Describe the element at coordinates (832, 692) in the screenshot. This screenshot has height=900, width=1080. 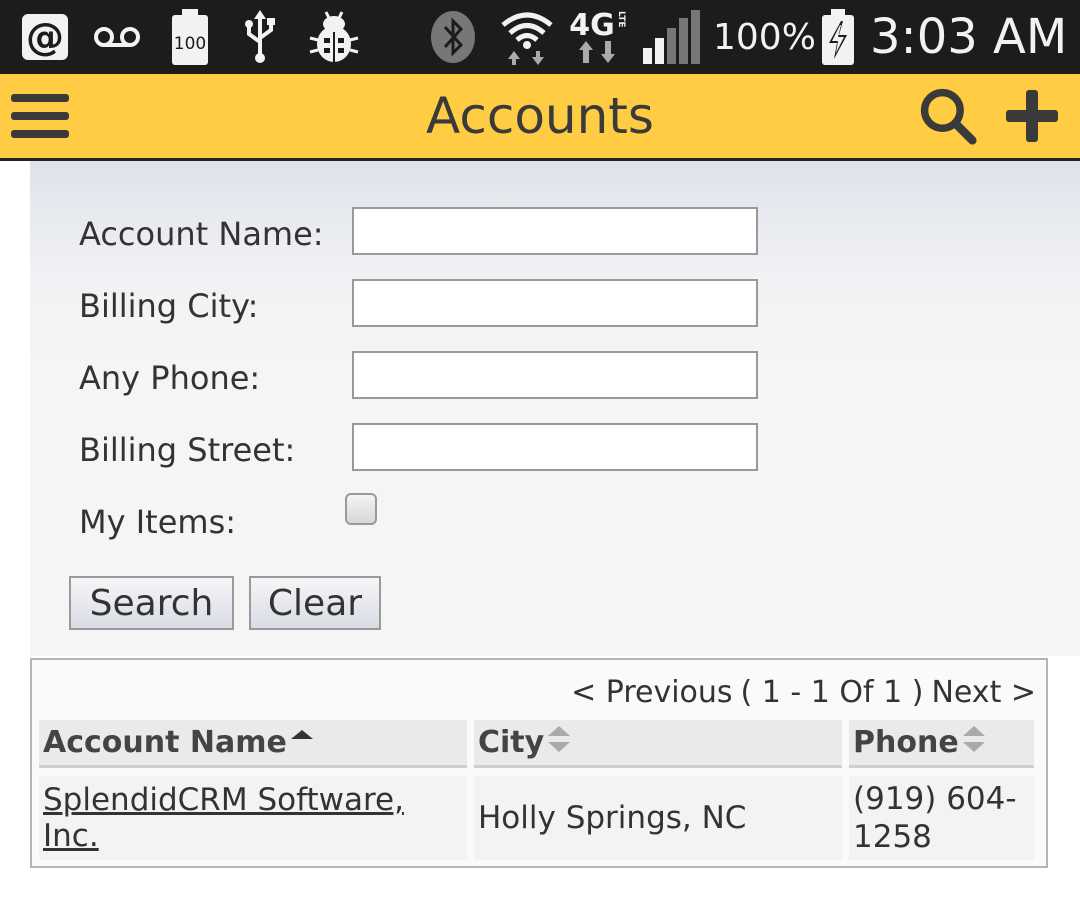
I see `pager-range: ( 1 - 1 Of 1 )` at that location.